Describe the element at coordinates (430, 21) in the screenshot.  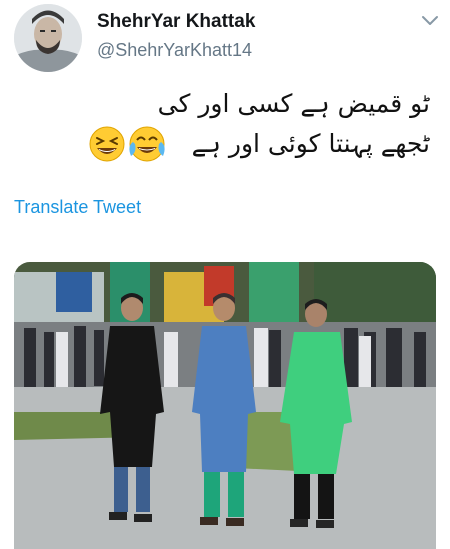
I see `chevron-down-icon` at that location.